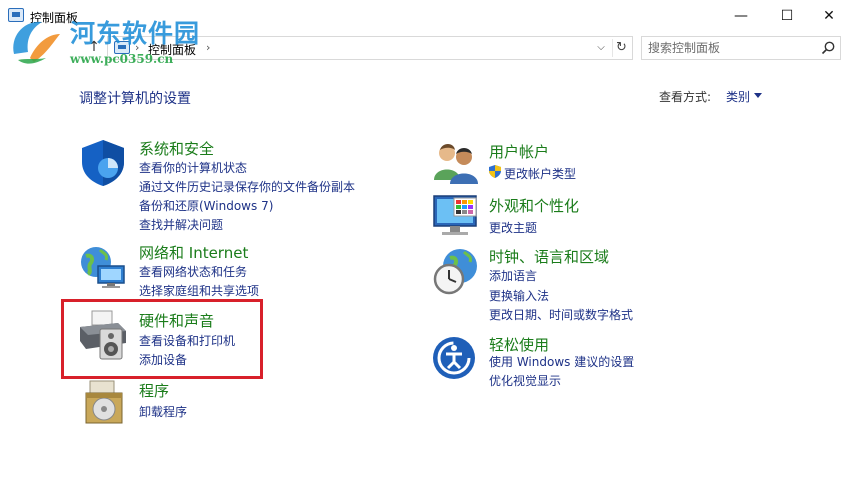 This screenshot has width=848, height=486. Describe the element at coordinates (456, 272) in the screenshot. I see `clock-globe-icon` at that location.